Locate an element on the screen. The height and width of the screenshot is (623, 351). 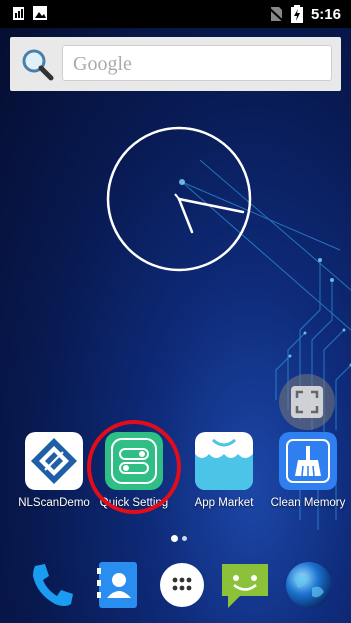
globe-icon is located at coordinates (309, 585).